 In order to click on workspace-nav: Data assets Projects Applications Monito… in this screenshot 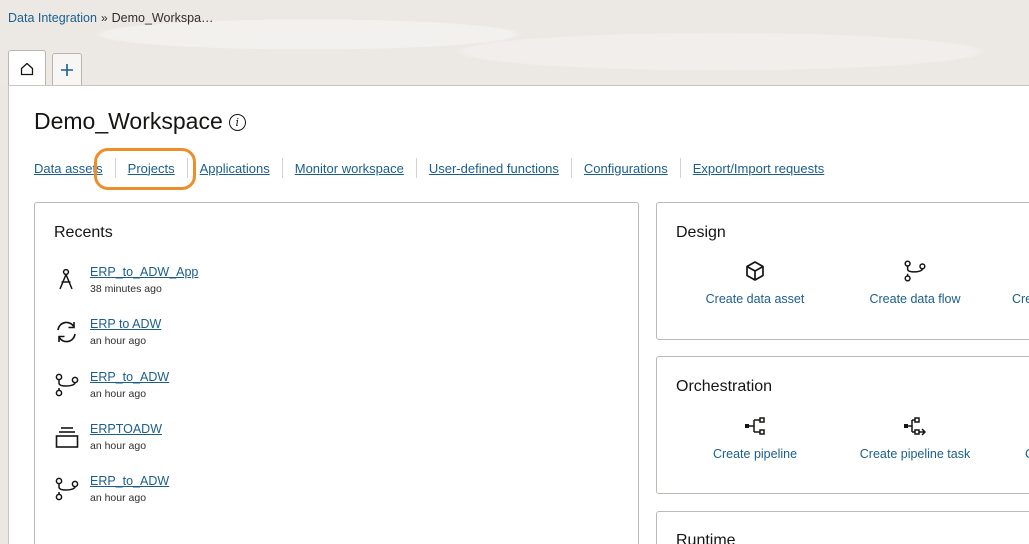, I will do `click(429, 168)`.